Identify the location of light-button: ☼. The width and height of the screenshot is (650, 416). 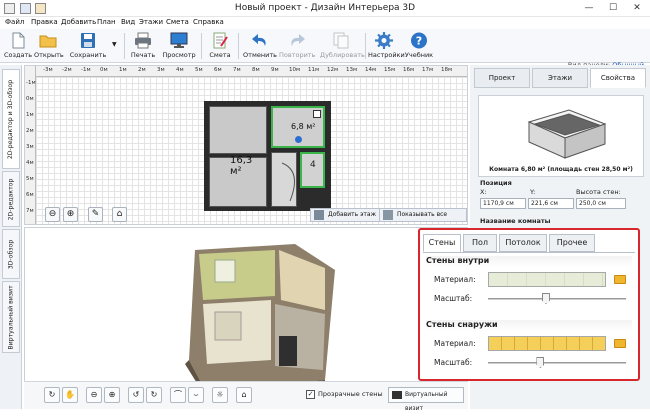
(220, 395).